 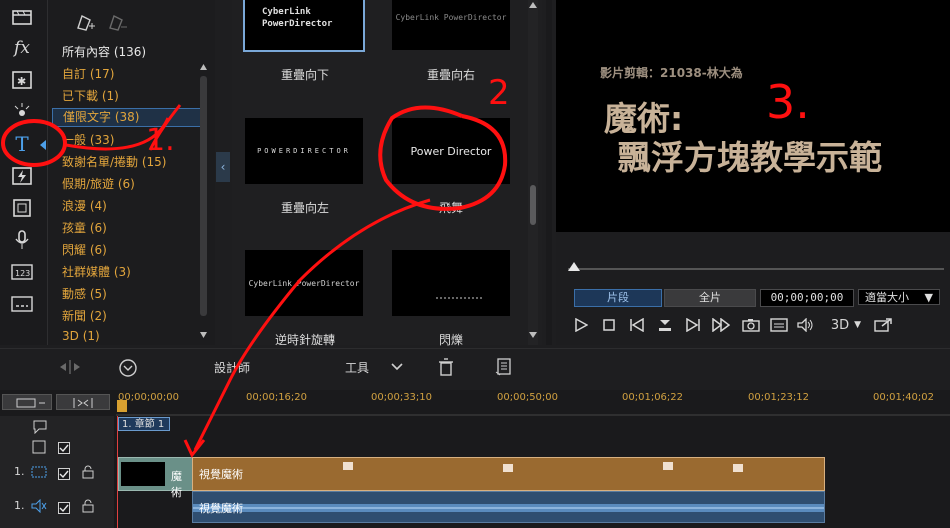 I want to click on subtitle-room-icon, so click(x=22, y=208).